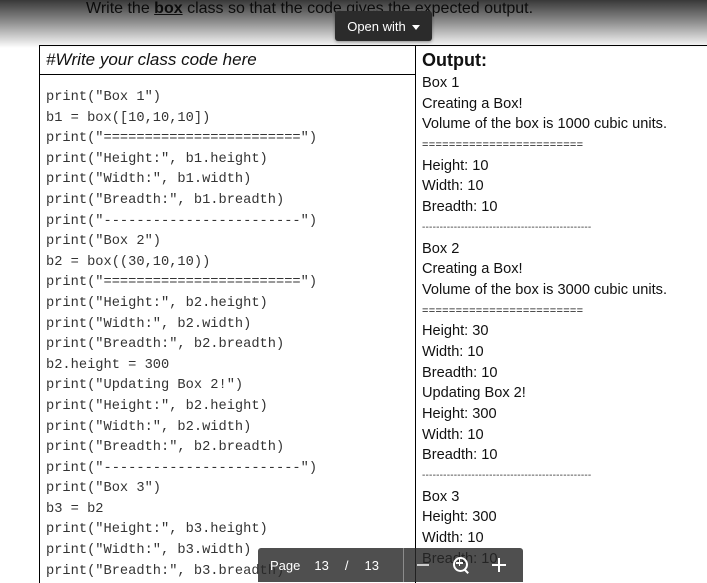 Image resolution: width=707 pixels, height=583 pixels. I want to click on page-label: Page, so click(285, 565).